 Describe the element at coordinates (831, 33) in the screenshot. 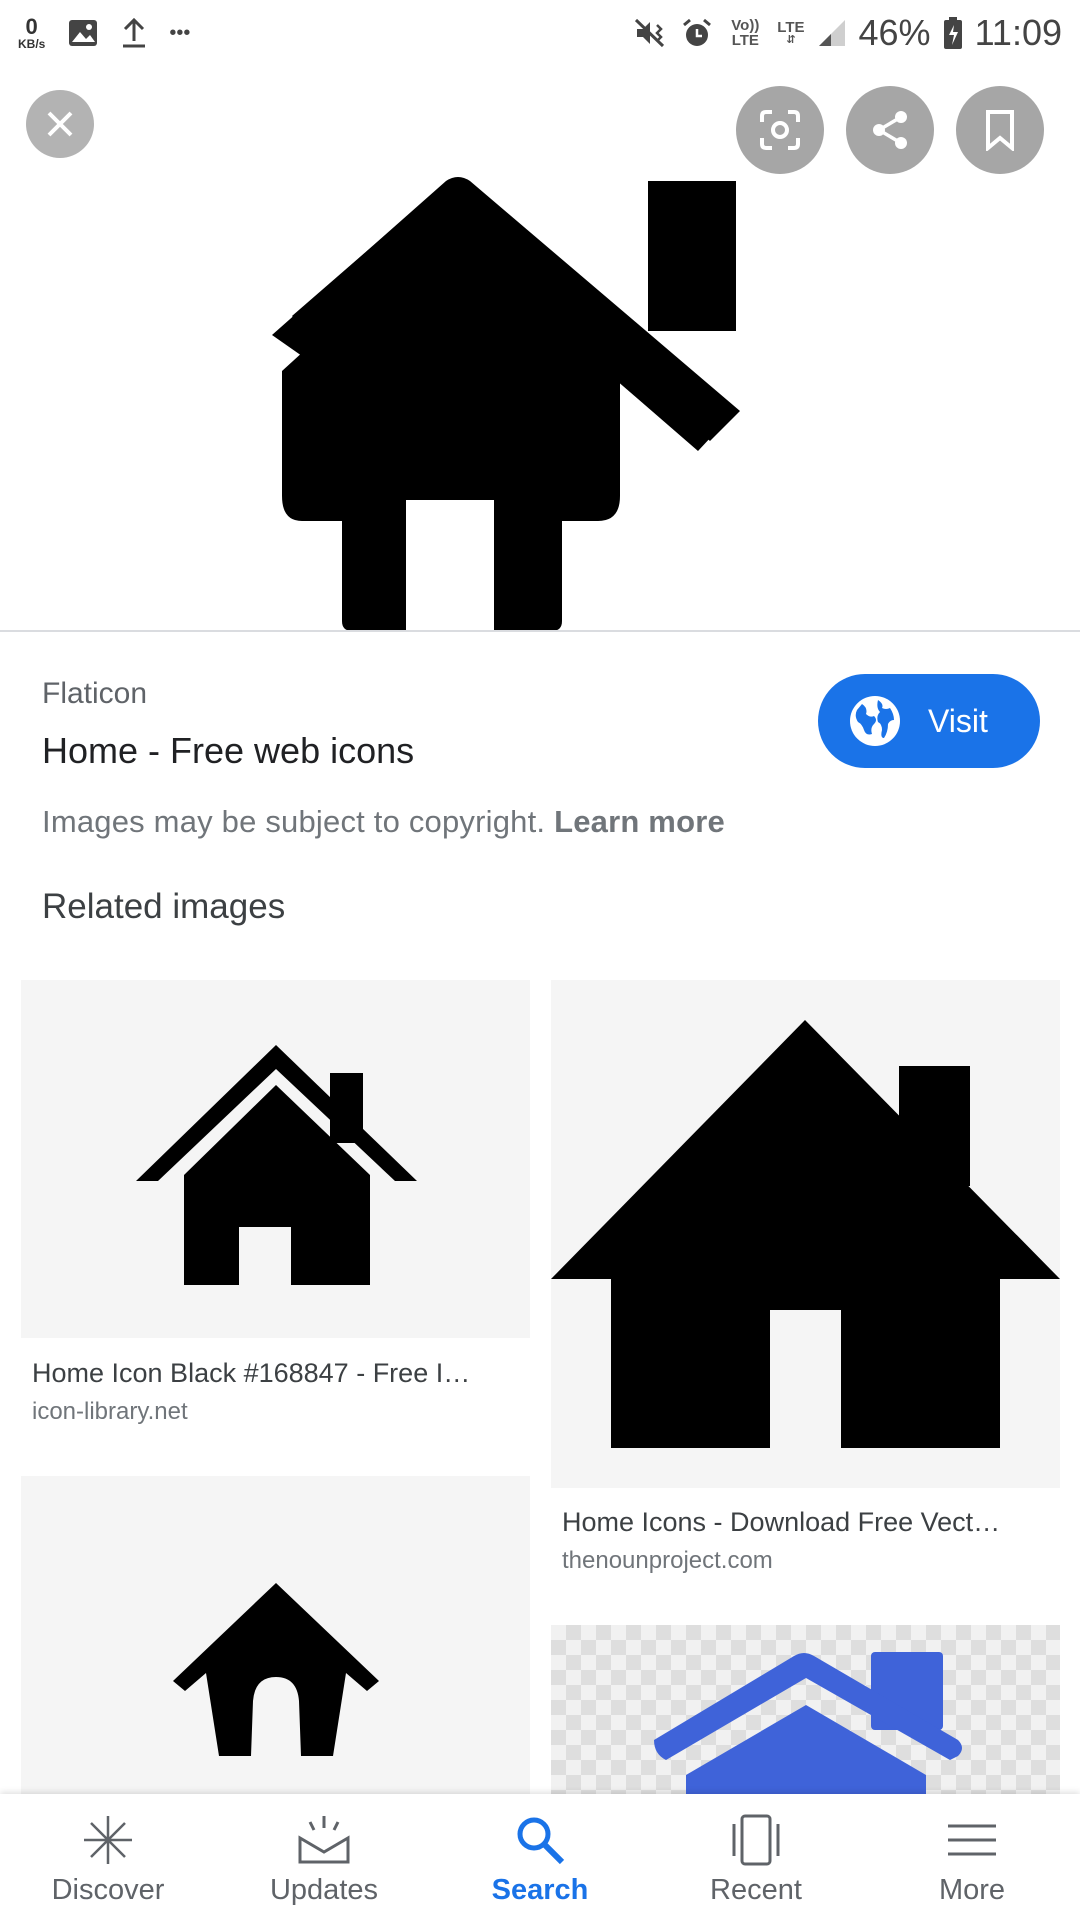

I see `signal-icon` at that location.